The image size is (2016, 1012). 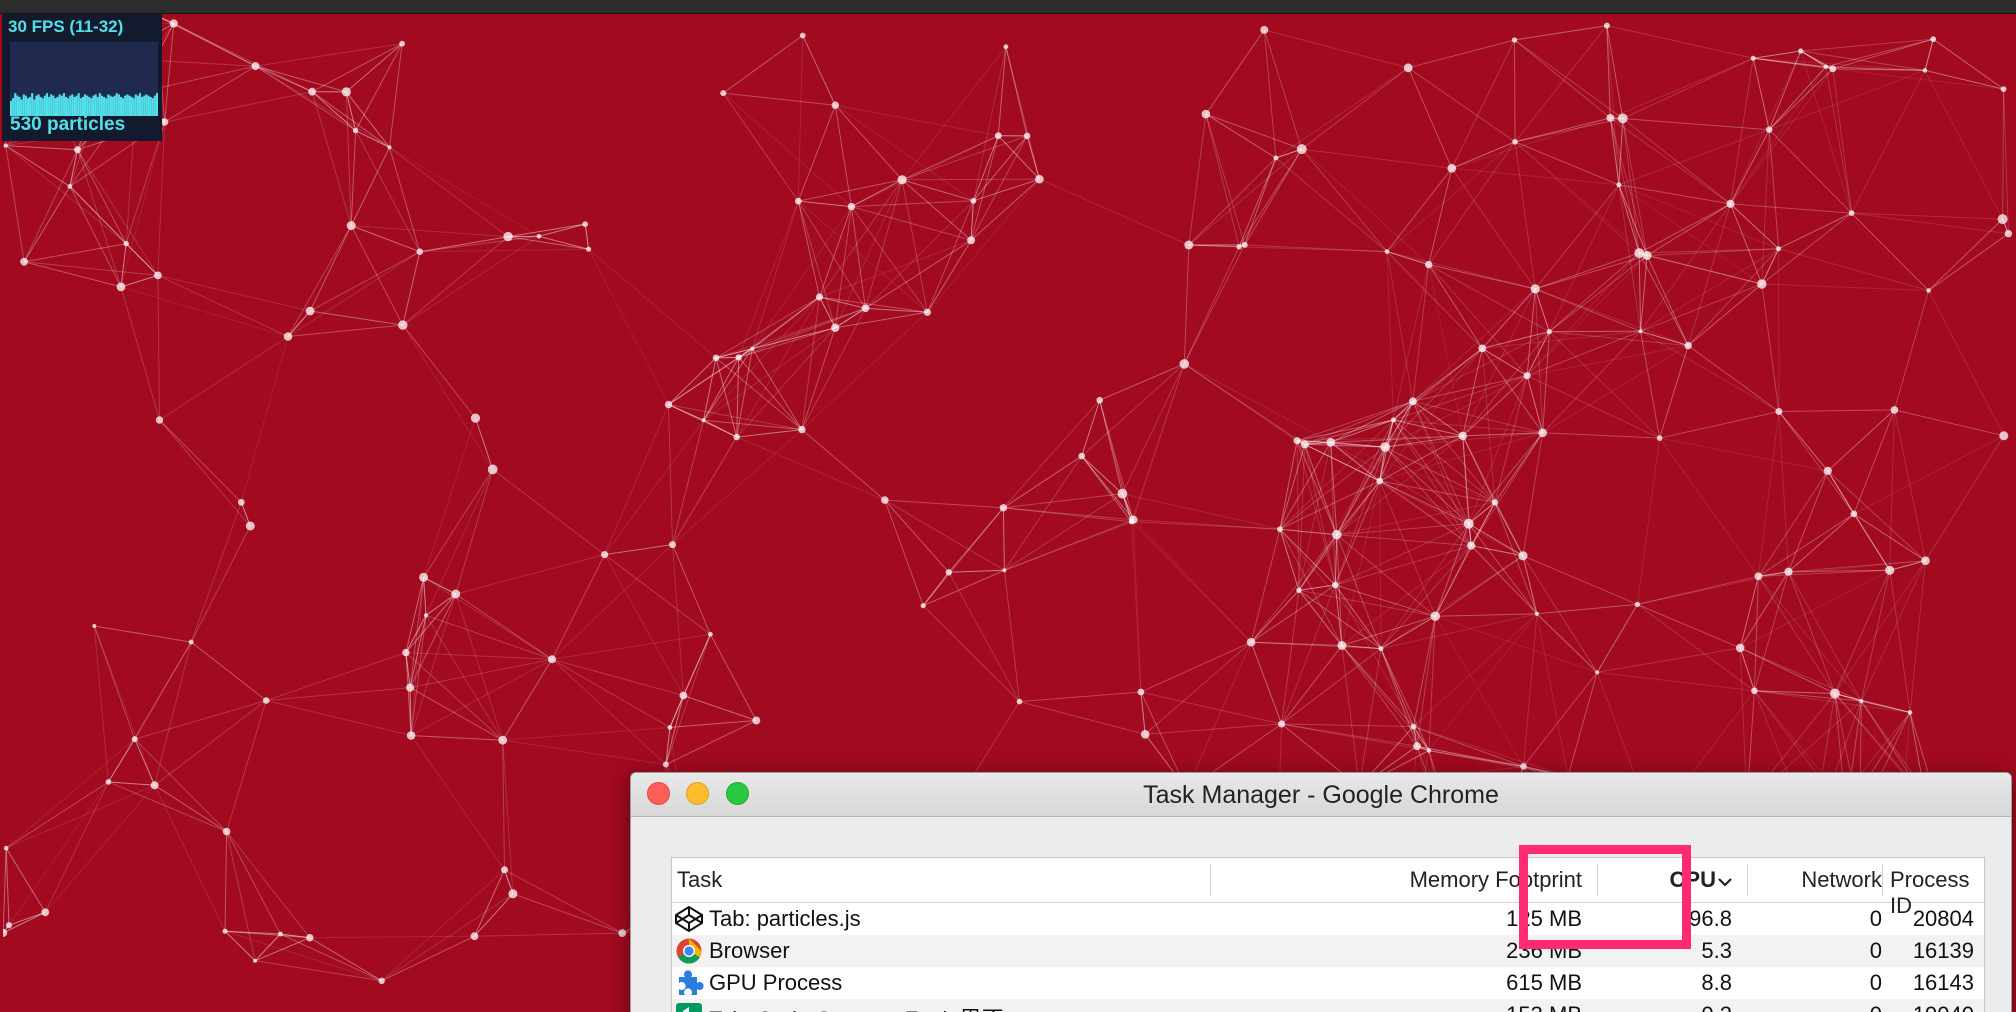 I want to click on network-value: 0, so click(x=1875, y=950).